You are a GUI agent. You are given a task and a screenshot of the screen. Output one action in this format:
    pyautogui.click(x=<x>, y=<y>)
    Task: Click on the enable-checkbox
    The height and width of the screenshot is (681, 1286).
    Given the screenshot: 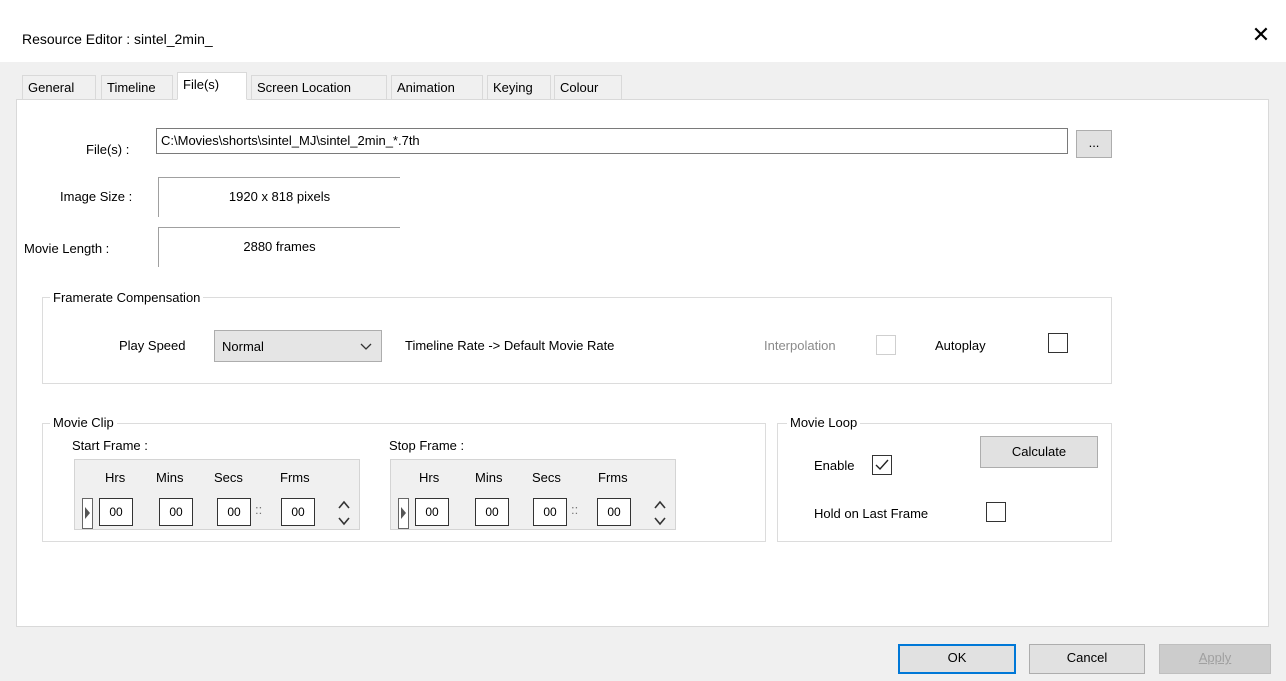 What is the action you would take?
    pyautogui.click(x=882, y=465)
    